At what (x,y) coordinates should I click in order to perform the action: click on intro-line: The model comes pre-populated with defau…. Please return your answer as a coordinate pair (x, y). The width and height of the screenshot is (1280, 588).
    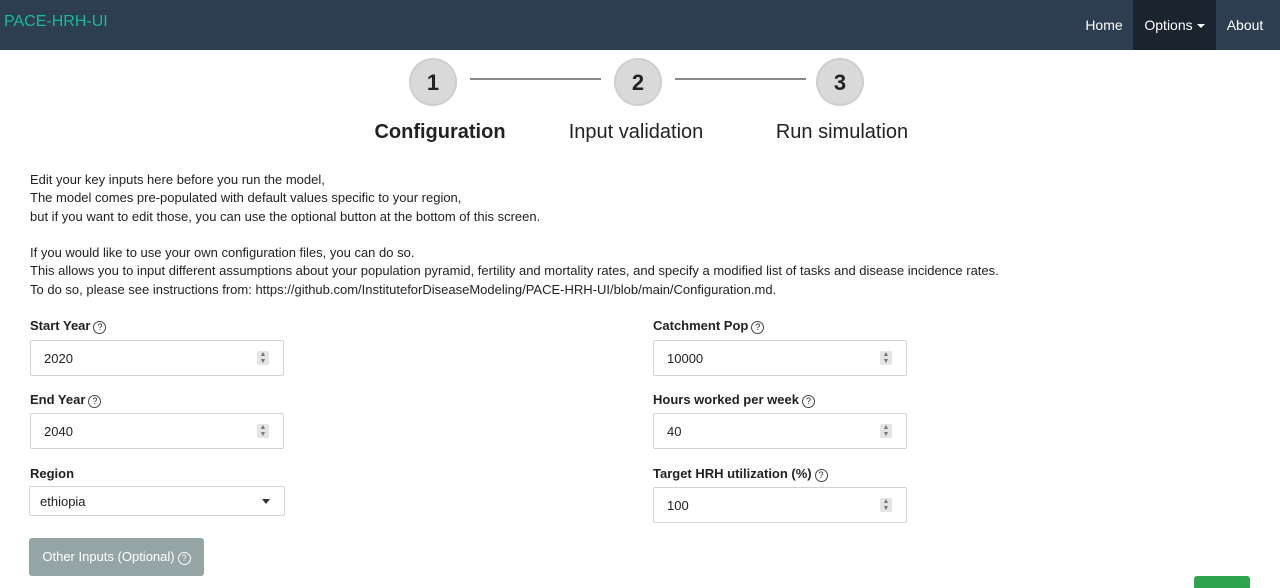
    Looking at the image, I should click on (246, 198).